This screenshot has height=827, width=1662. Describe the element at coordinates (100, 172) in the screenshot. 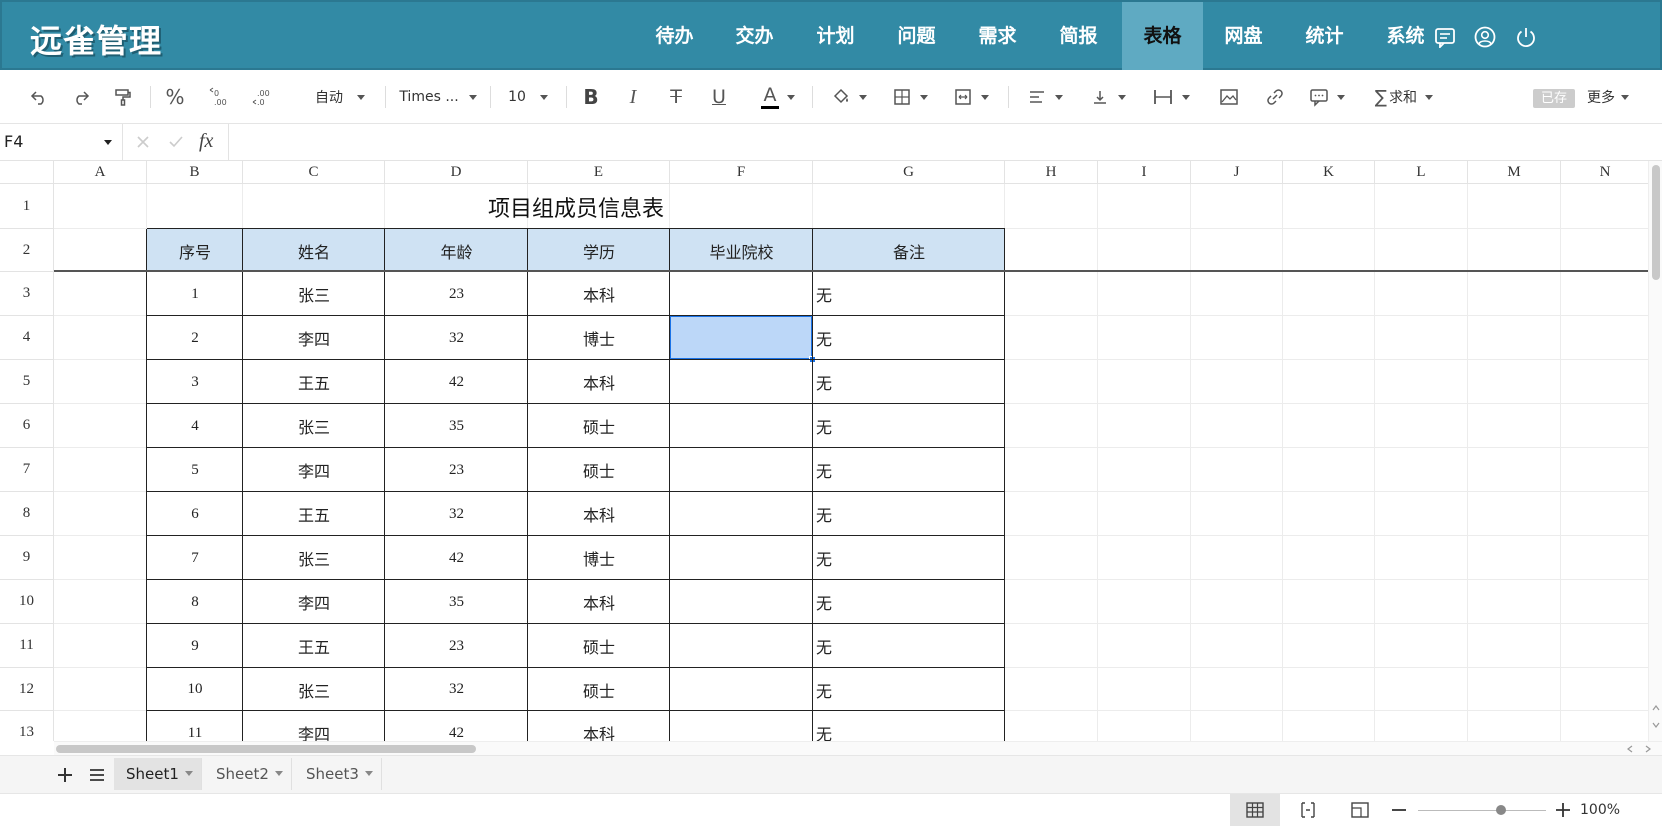

I see `column-header: A` at that location.